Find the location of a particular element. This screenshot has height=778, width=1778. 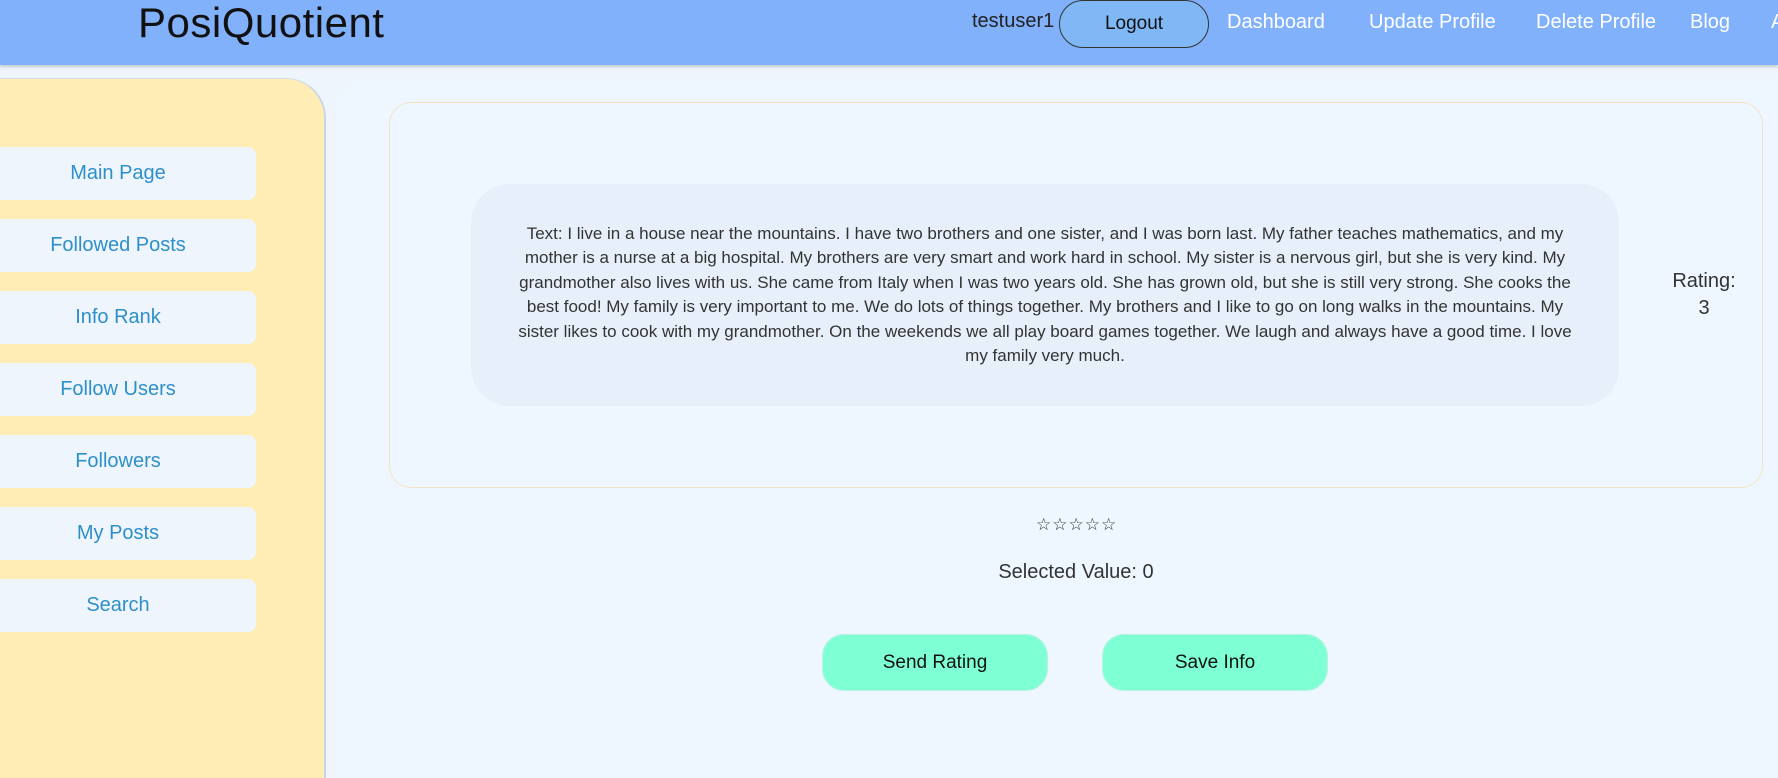

star-rating-input: ☆☆☆☆☆ is located at coordinates (1076, 525).